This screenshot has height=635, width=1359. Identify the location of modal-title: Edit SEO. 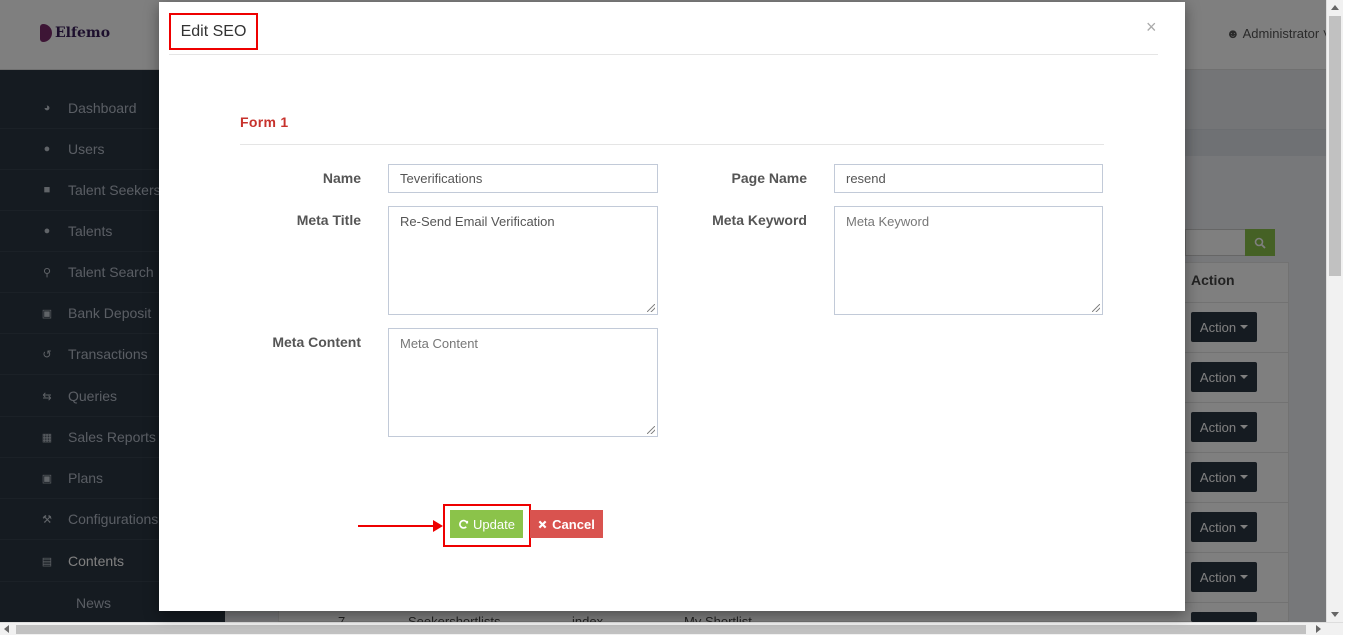
(213, 31).